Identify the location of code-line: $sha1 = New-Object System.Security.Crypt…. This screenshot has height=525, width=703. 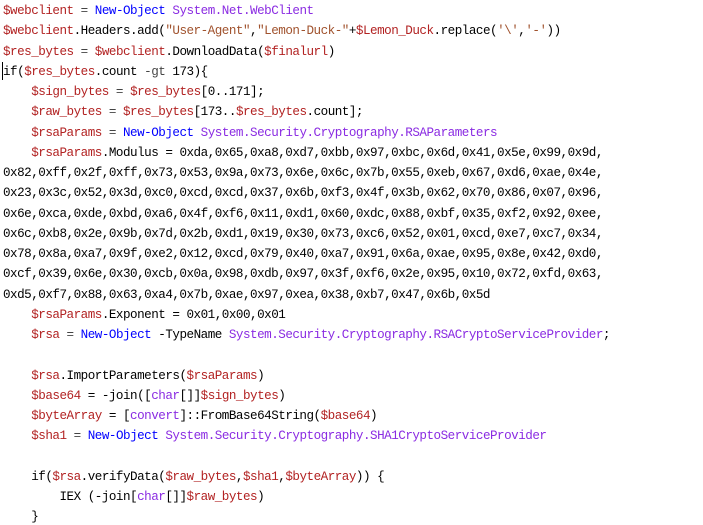
(306, 436).